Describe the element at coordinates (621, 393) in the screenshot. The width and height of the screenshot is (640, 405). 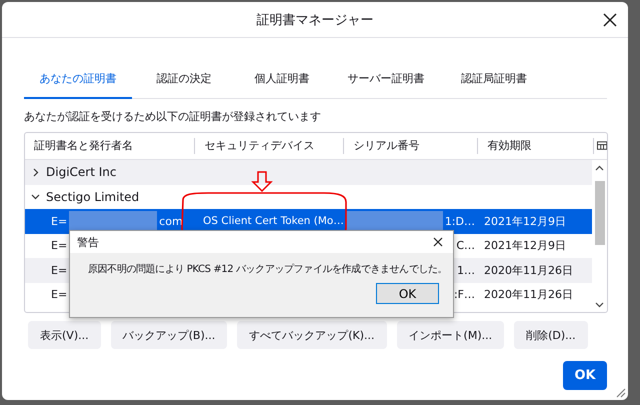
I see `resize-grip-icon` at that location.